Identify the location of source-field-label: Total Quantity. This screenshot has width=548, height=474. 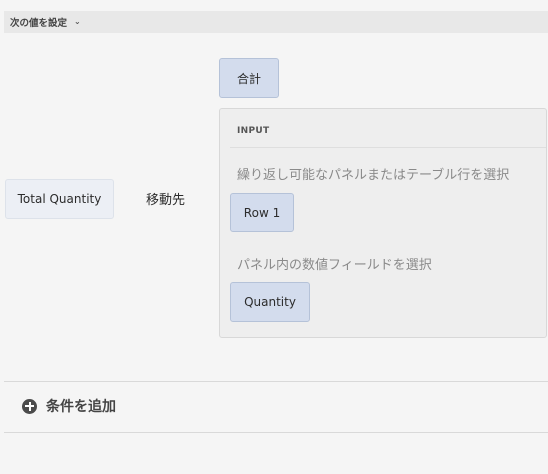
(59, 199).